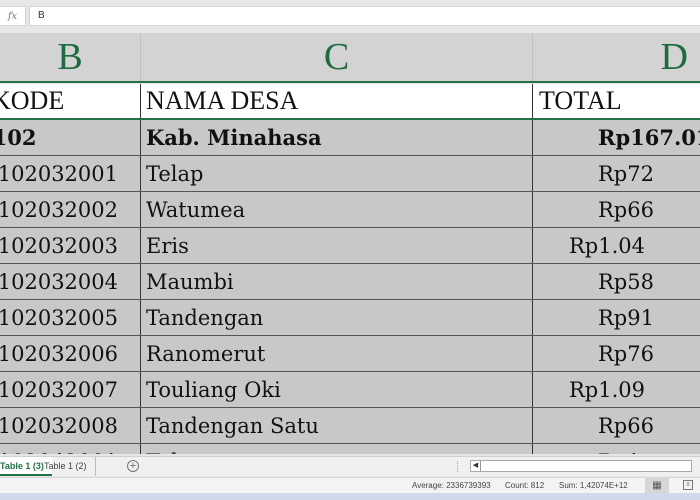 The image size is (700, 500). I want to click on column-header-c: C, so click(337, 57).